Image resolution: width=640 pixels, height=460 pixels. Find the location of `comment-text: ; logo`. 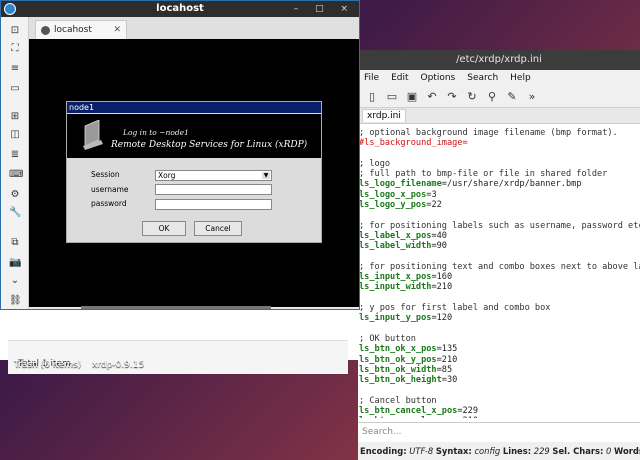

comment-text: ; logo is located at coordinates (375, 163).